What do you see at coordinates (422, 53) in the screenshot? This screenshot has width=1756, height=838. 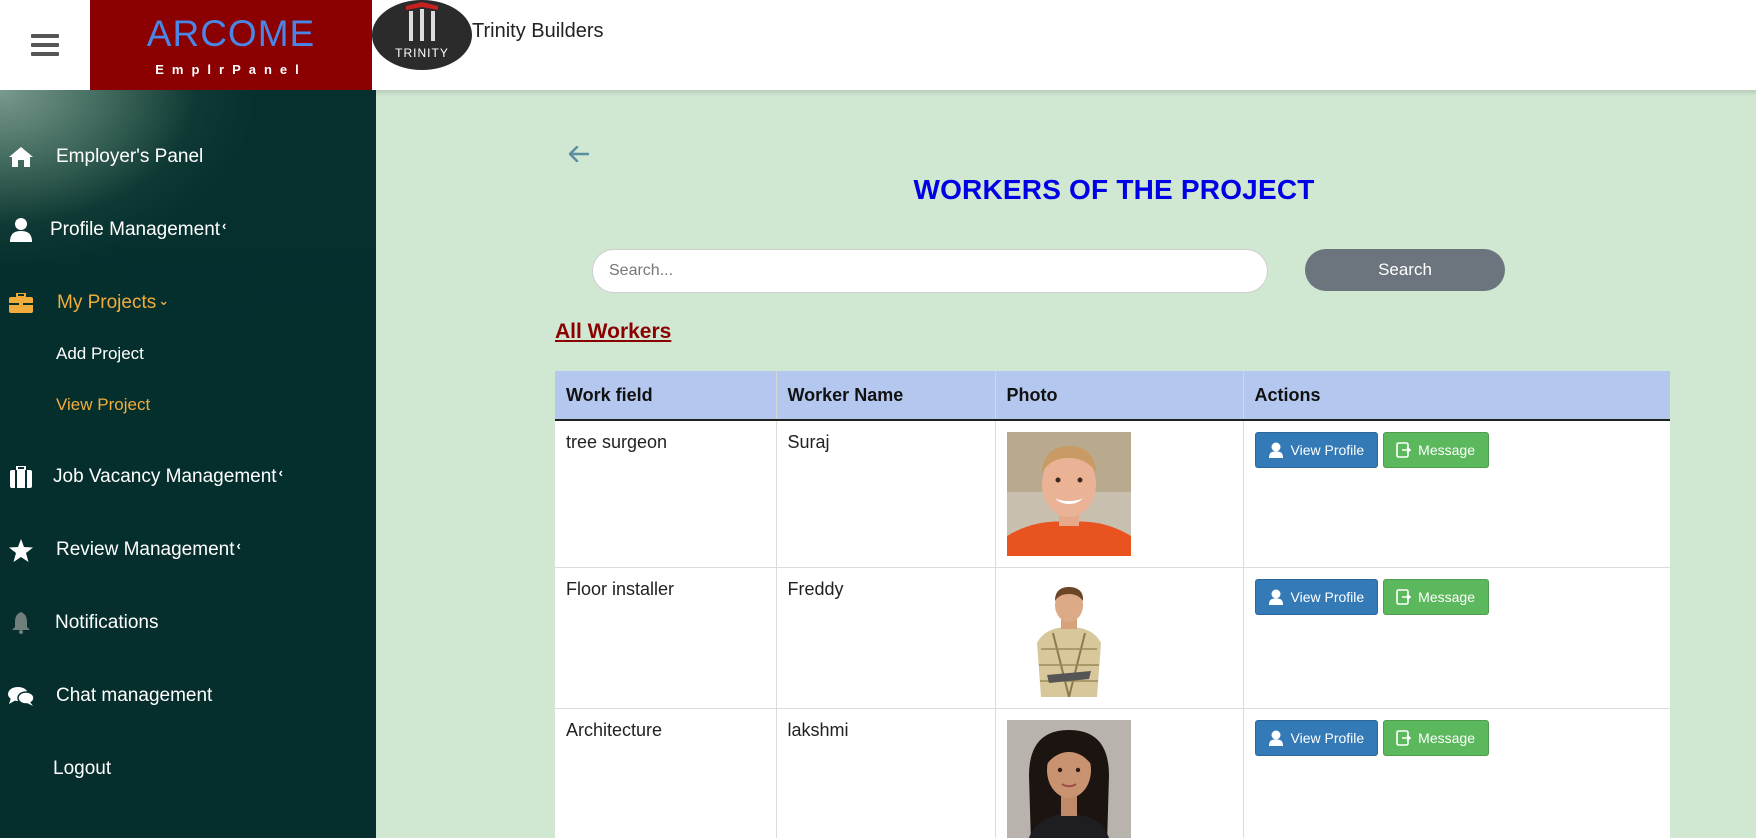 I see `company-logo-text: TRINITY` at bounding box center [422, 53].